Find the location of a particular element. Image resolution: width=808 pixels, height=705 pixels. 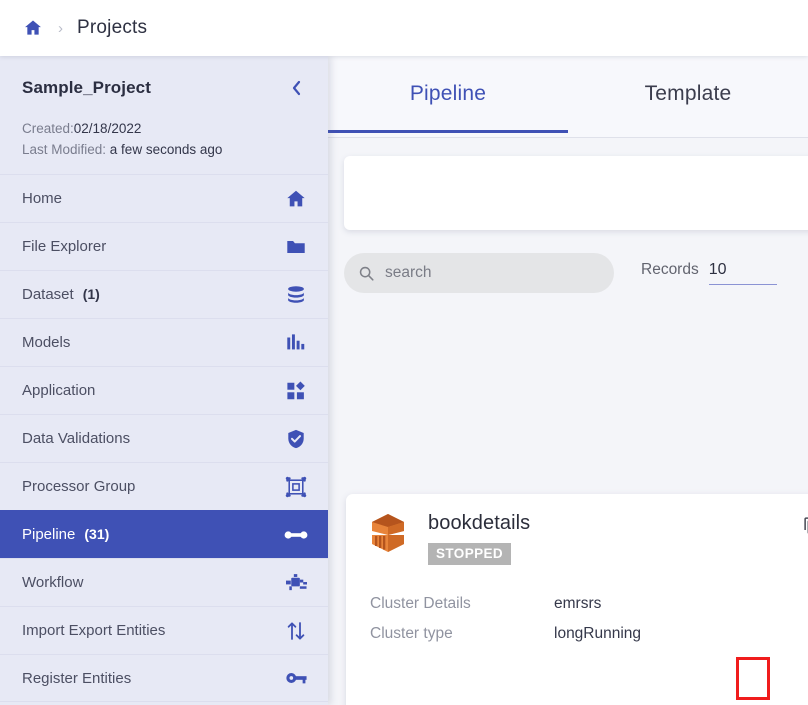

sidebar-item-import-export-entities: Import Export Entities is located at coordinates (164, 630).